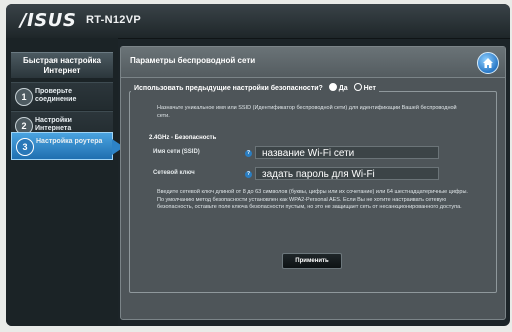  I want to click on network-key-input: задать пароль для Wi-Fi, so click(347, 173).